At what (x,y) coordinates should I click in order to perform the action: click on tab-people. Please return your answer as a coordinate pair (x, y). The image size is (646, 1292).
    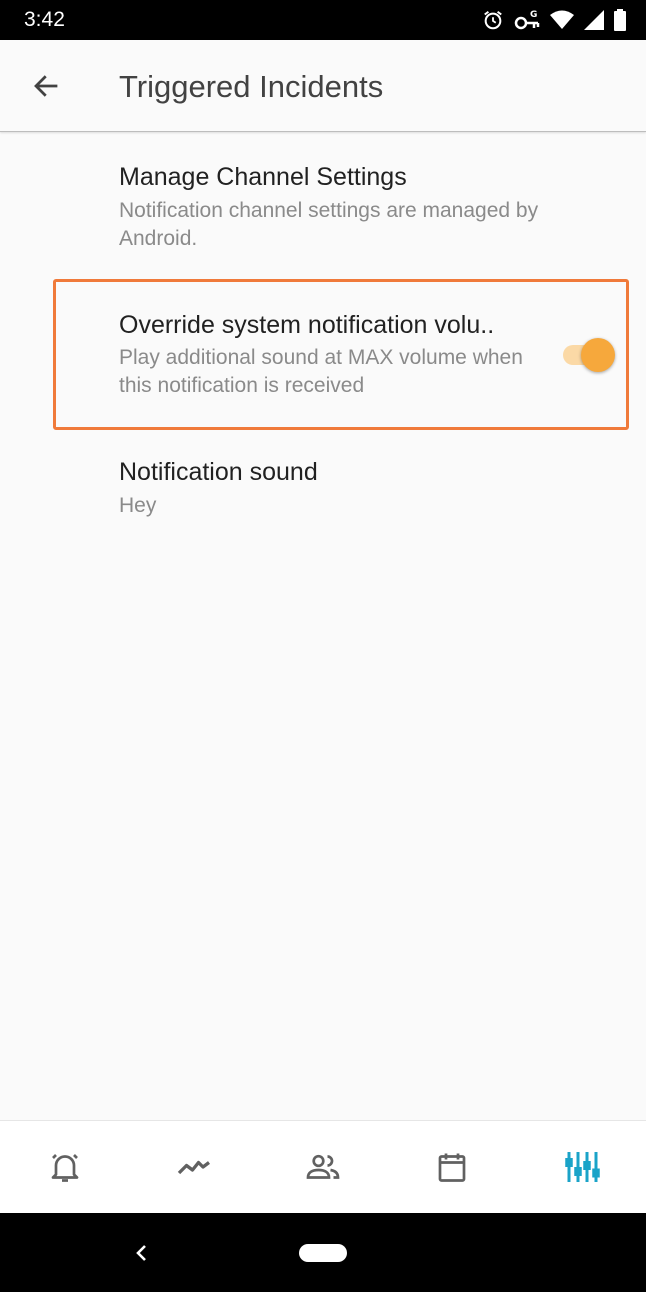
    Looking at the image, I should click on (322, 1167).